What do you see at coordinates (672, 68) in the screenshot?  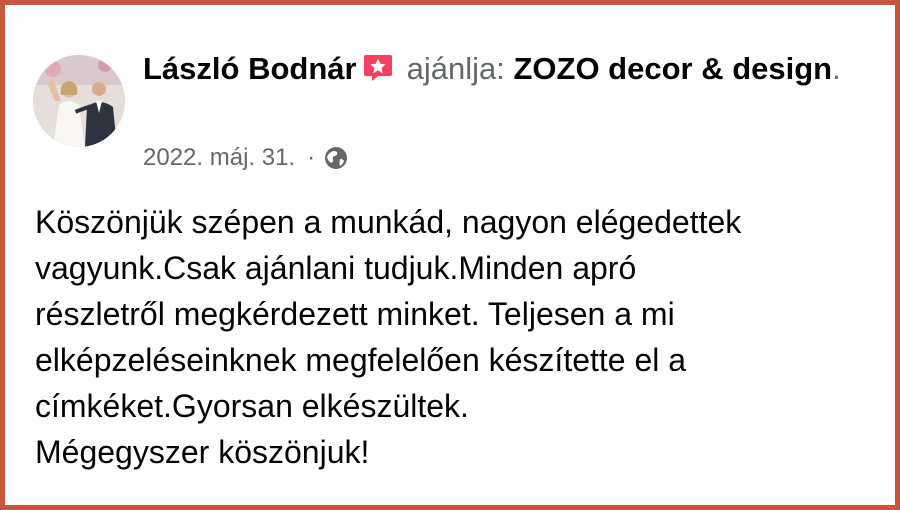 I see `page-name: ZOZO decor & design` at bounding box center [672, 68].